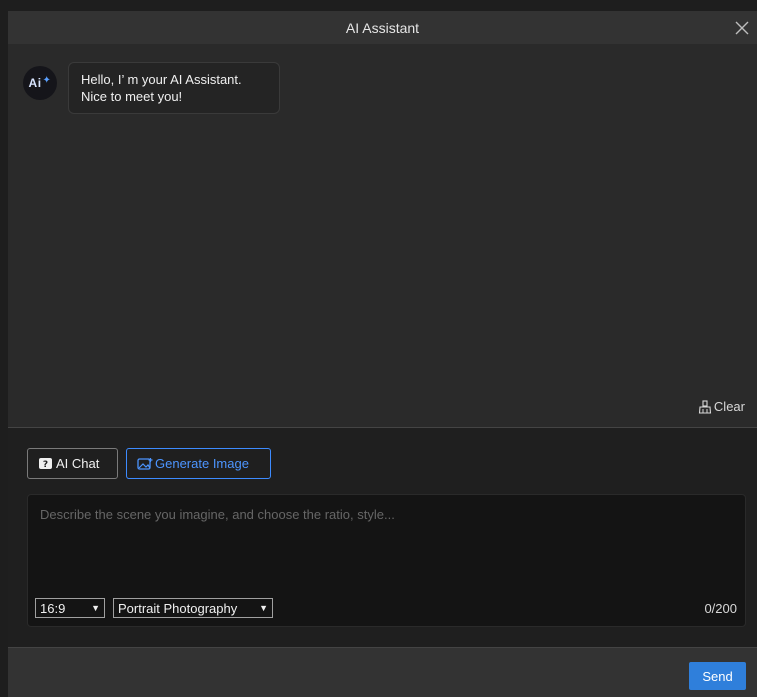 Image resolution: width=757 pixels, height=697 pixels. Describe the element at coordinates (382, 672) in the screenshot. I see `footer: Send` at that location.